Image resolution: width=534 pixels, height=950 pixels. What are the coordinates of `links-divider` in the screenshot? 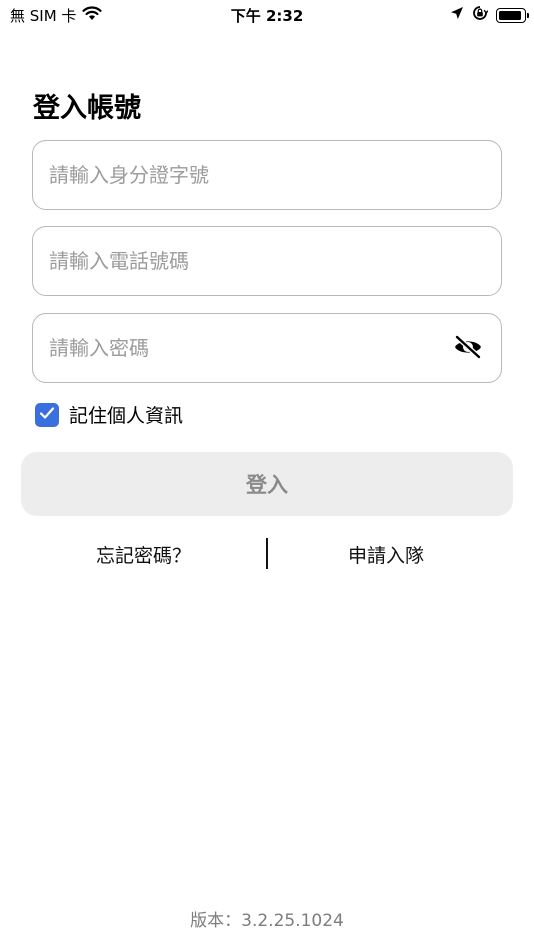 It's located at (267, 553).